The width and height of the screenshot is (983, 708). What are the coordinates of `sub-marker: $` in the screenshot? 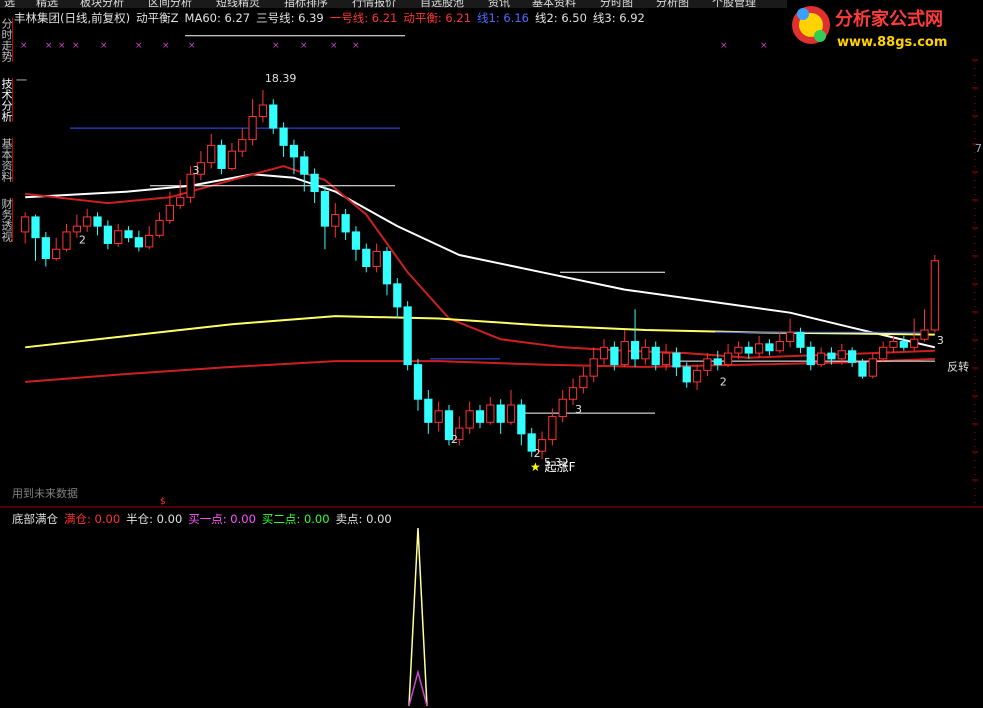 It's located at (163, 502).